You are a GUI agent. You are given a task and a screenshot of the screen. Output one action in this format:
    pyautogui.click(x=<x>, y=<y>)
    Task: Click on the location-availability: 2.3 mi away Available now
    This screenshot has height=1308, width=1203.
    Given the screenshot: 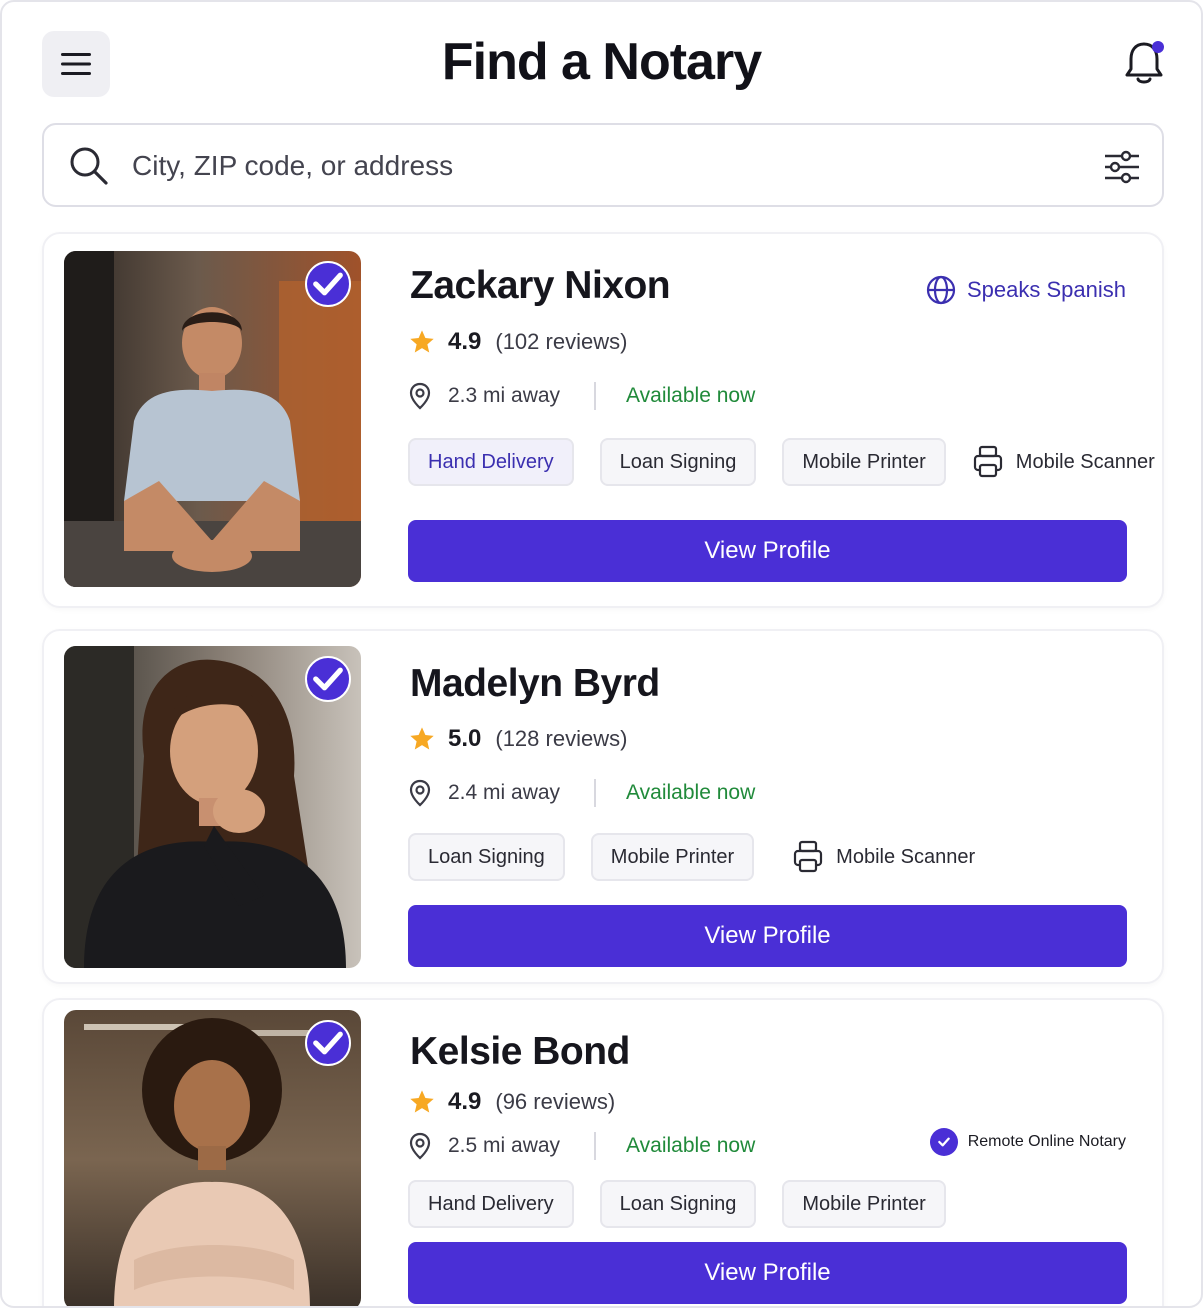 What is the action you would take?
    pyautogui.click(x=581, y=396)
    